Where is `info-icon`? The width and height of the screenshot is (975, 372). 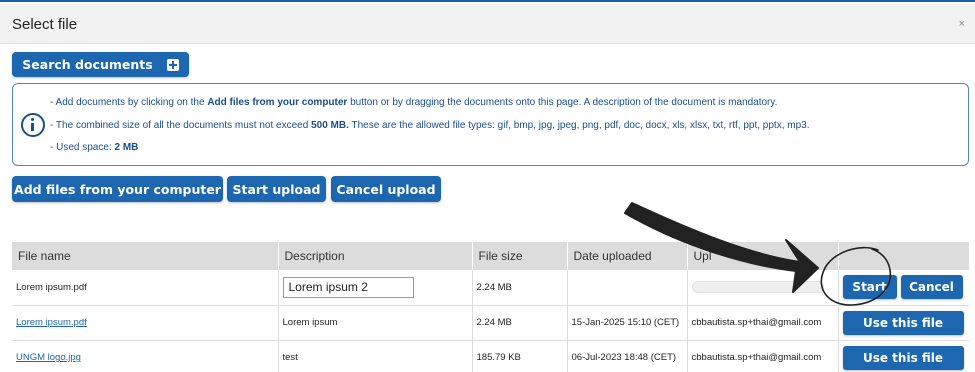 info-icon is located at coordinates (33, 125).